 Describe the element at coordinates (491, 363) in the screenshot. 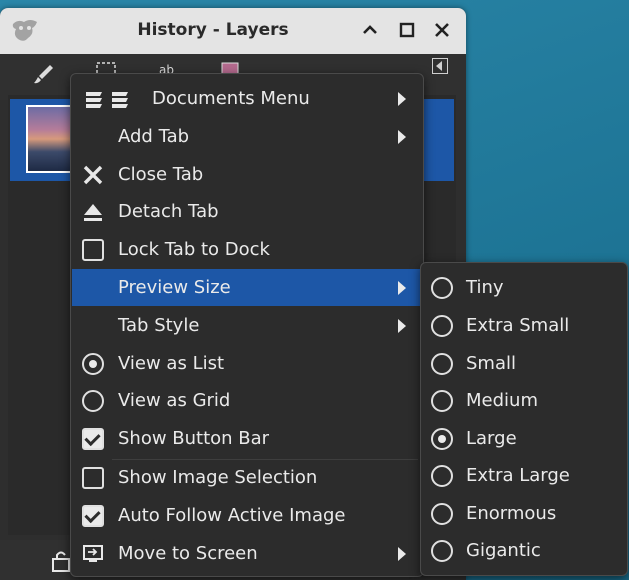

I see `submenu-item-label: Small` at that location.